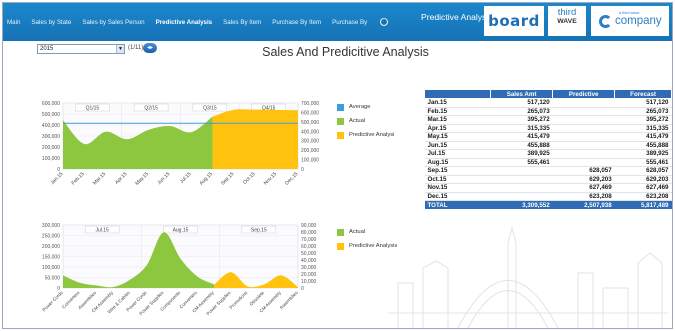 Image resolution: width=675 pixels, height=331 pixels. I want to click on table-row: Sep.15 628,057 628,057, so click(548, 171).